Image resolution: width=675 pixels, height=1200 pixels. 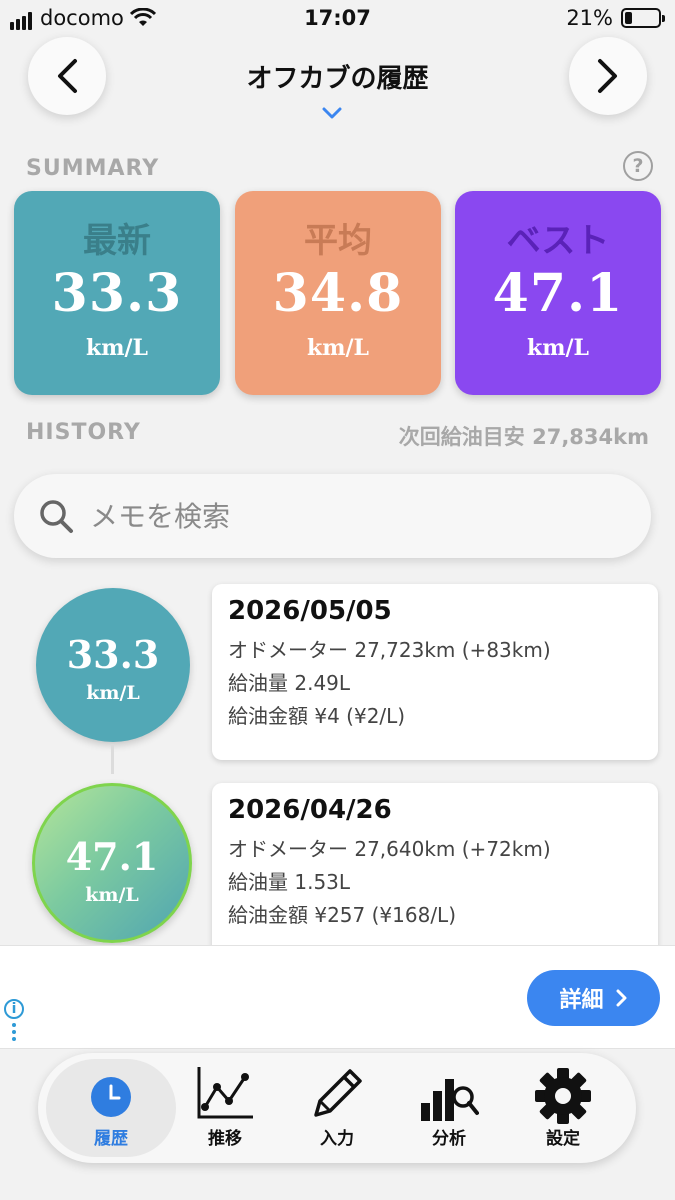 I want to click on entry-fuel-cost: 給油金額 ¥4 (¥2/L), so click(x=317, y=716).